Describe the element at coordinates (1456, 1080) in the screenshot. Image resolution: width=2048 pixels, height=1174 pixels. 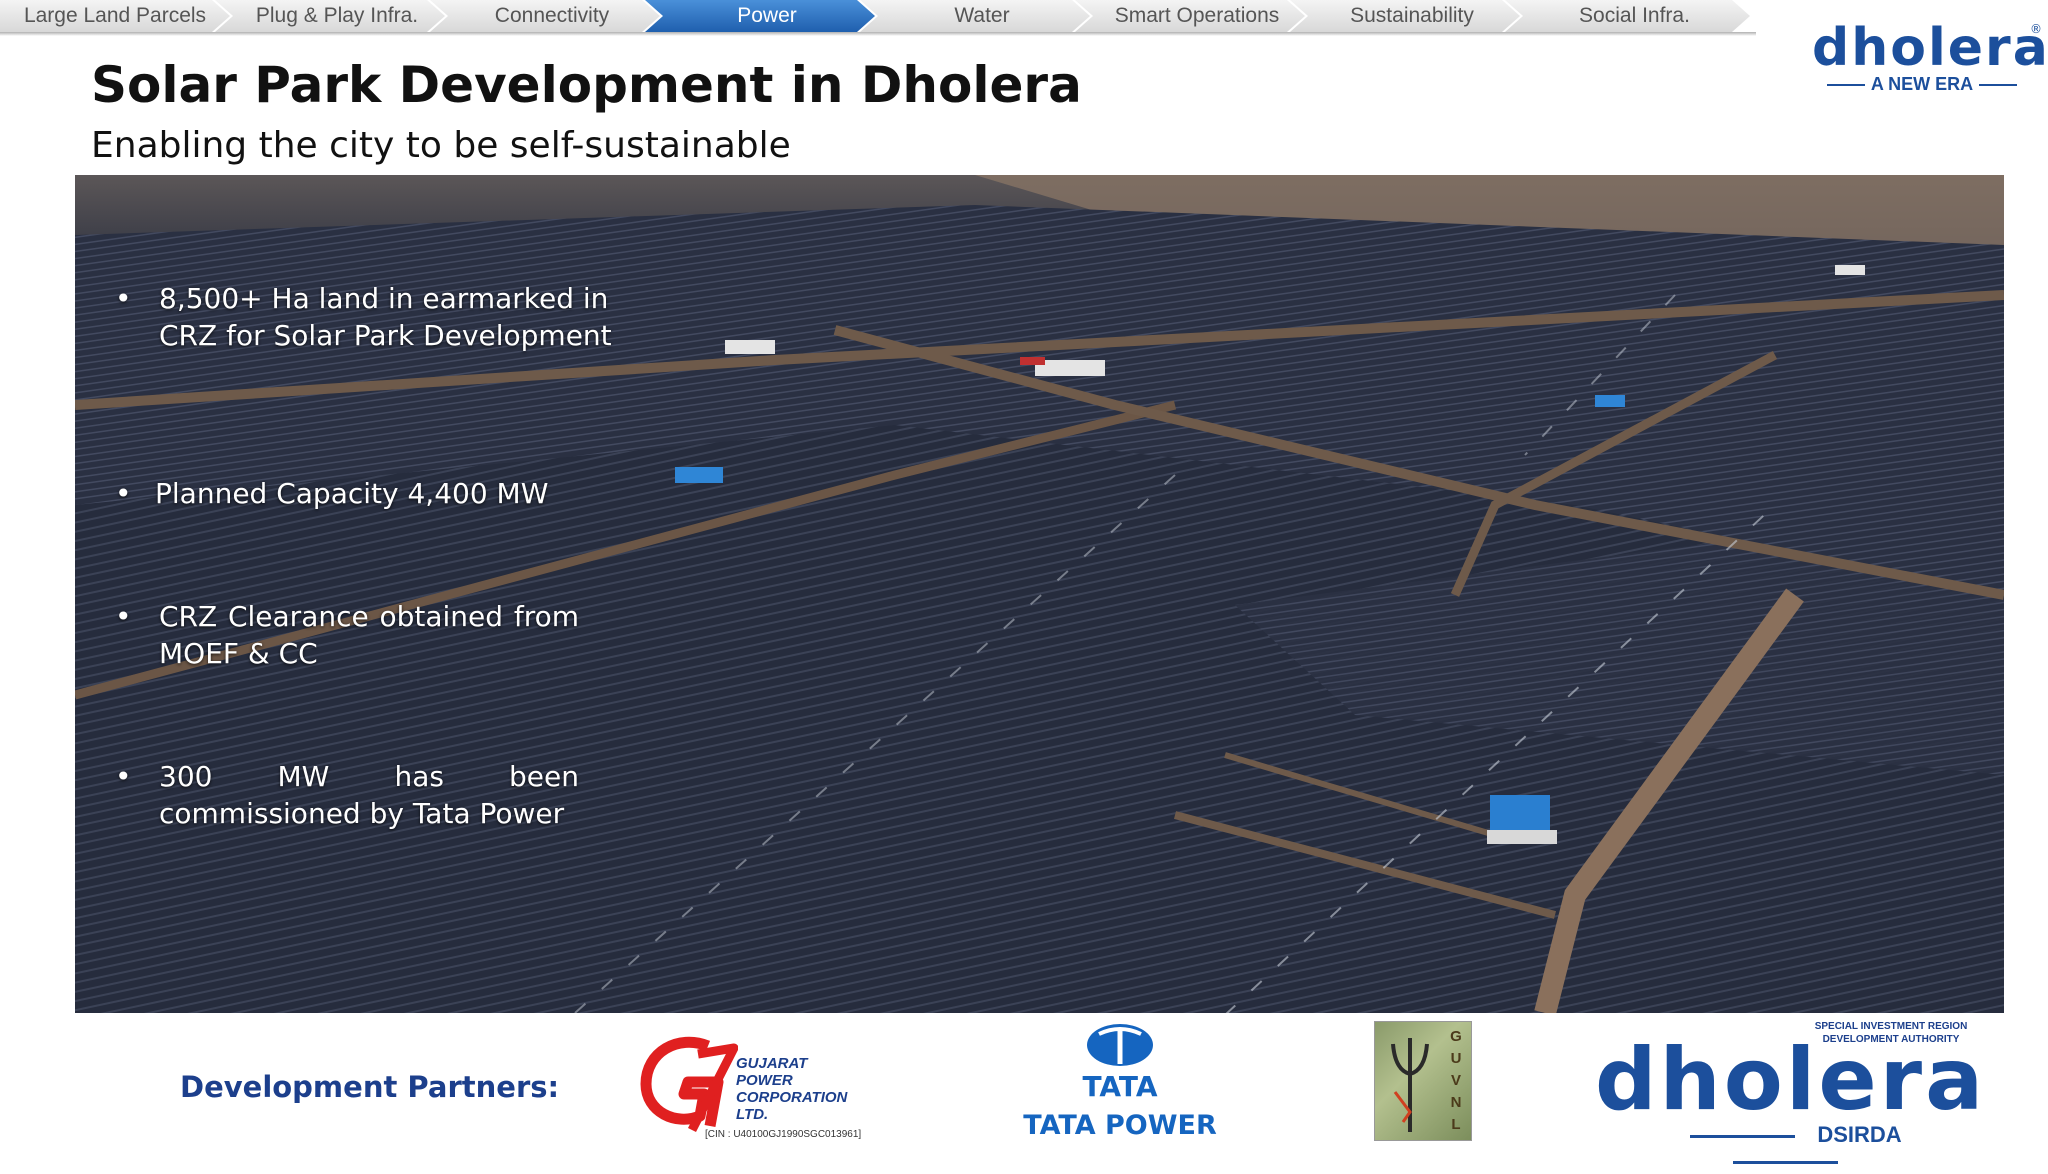
I see `guvnl-letters: G U V N L` at that location.